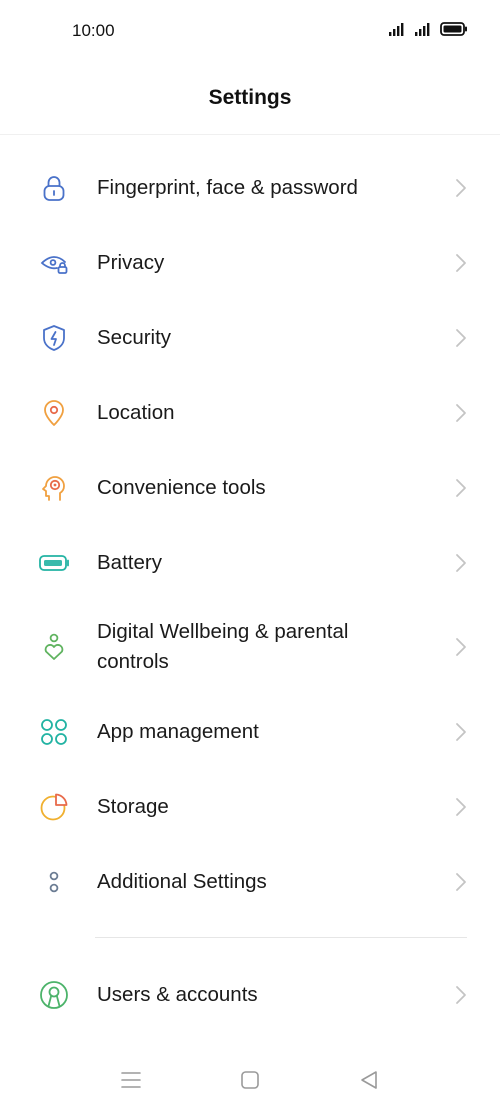  What do you see at coordinates (250, 262) in the screenshot?
I see `settings-item-privacy: Privacy` at bounding box center [250, 262].